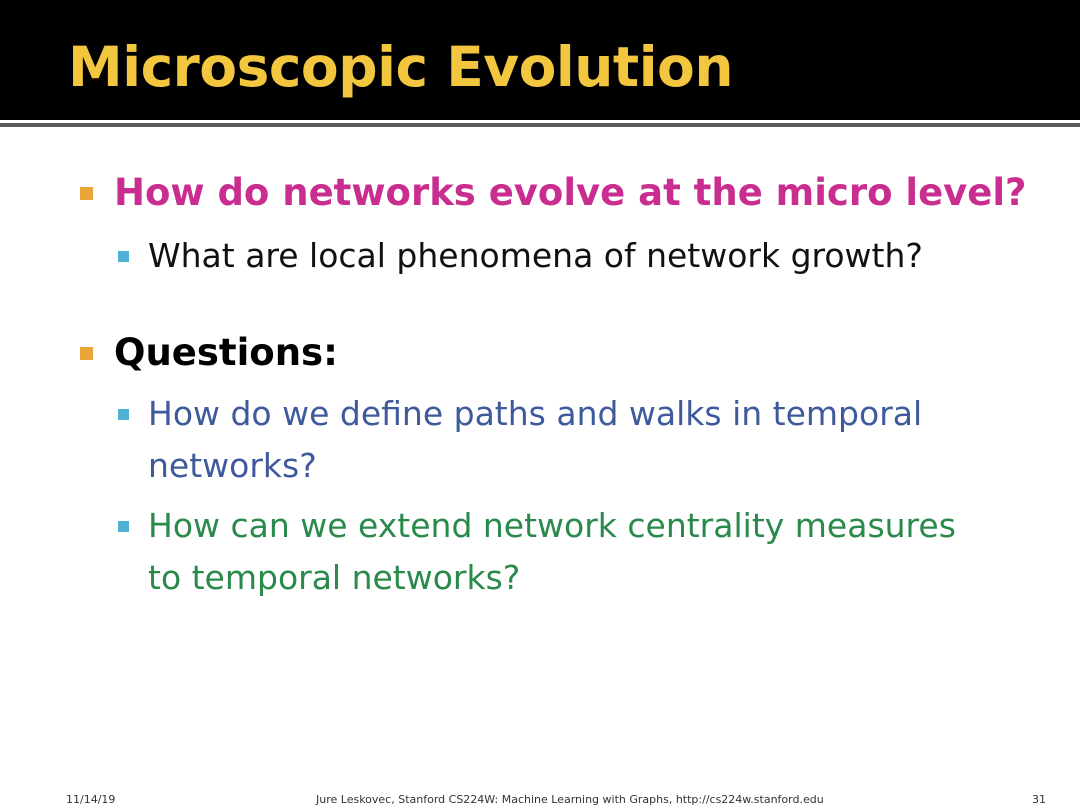 The width and height of the screenshot is (1080, 810). I want to click on bullet-text-line: to temporal networks?, so click(334, 577).